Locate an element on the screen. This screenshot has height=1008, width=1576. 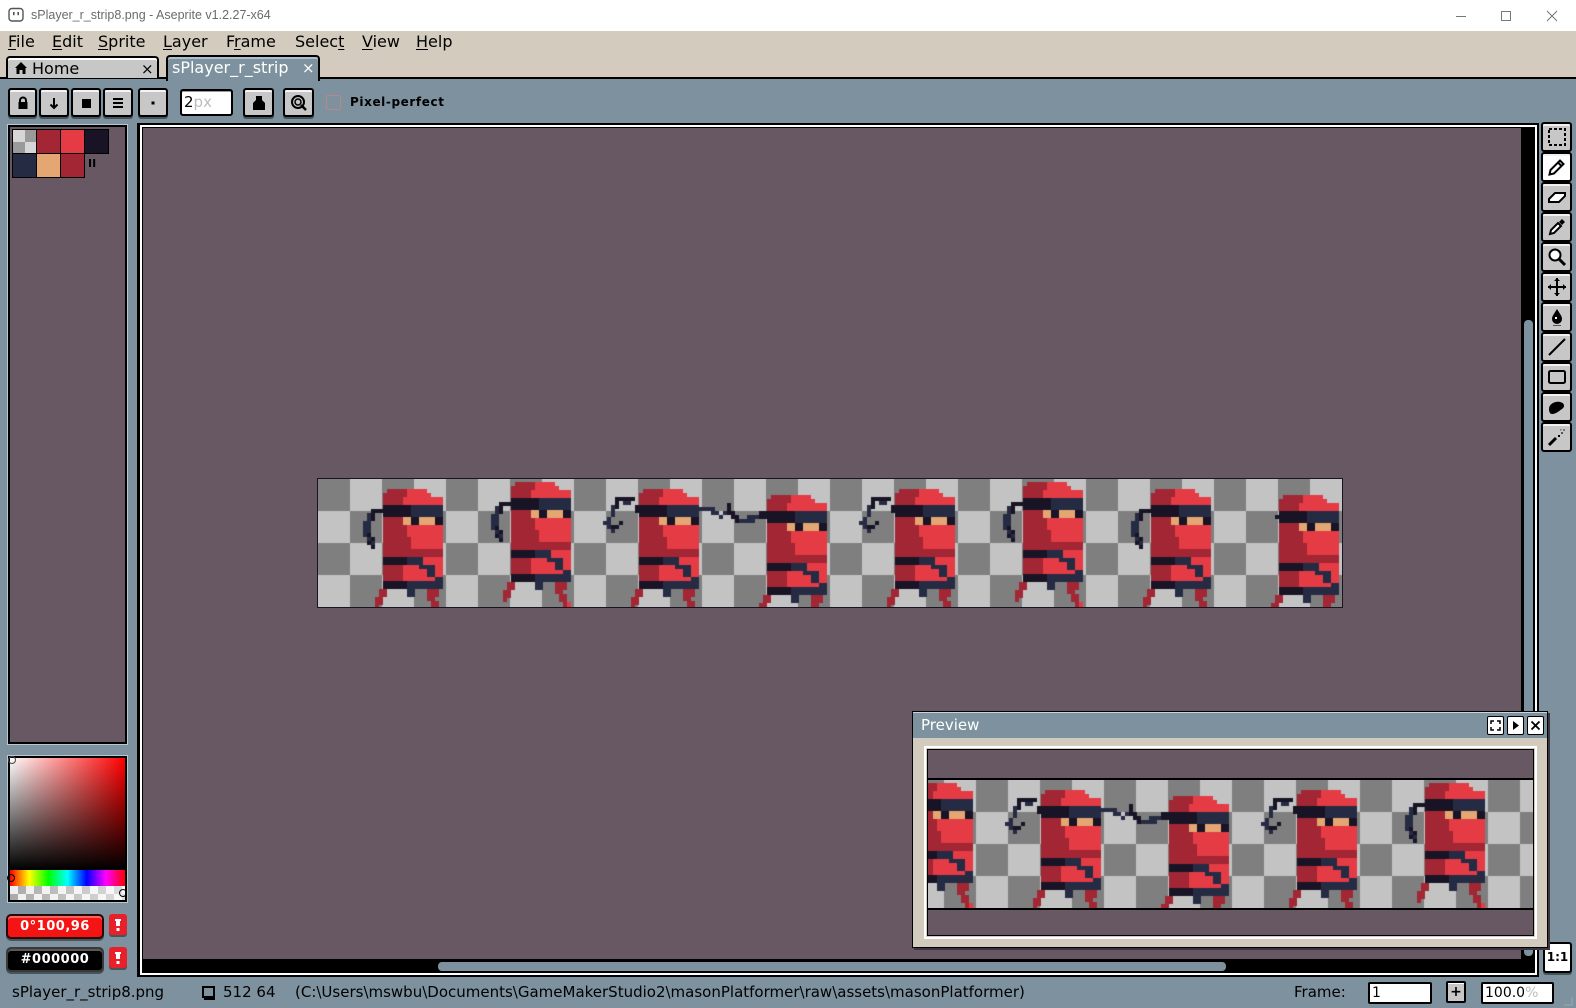
sprite-strip is located at coordinates (830, 543).